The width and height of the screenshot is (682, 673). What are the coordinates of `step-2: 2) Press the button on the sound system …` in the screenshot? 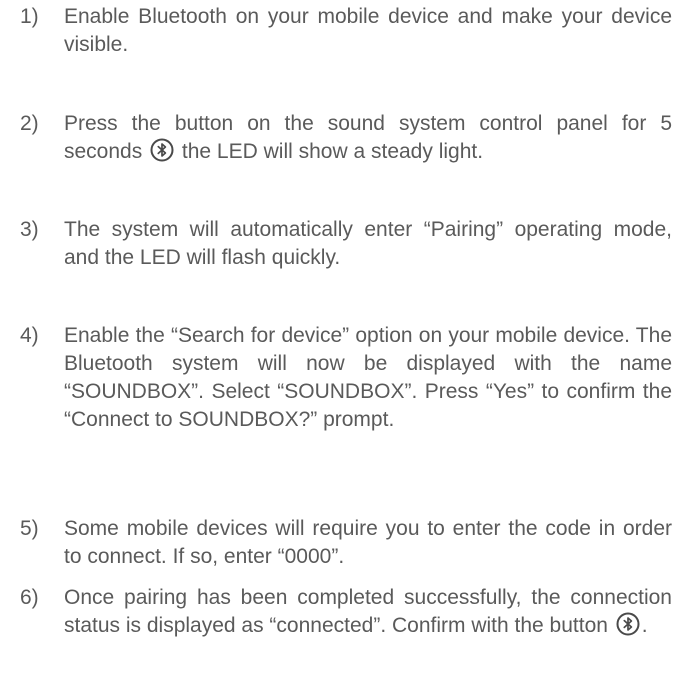 It's located at (341, 138).